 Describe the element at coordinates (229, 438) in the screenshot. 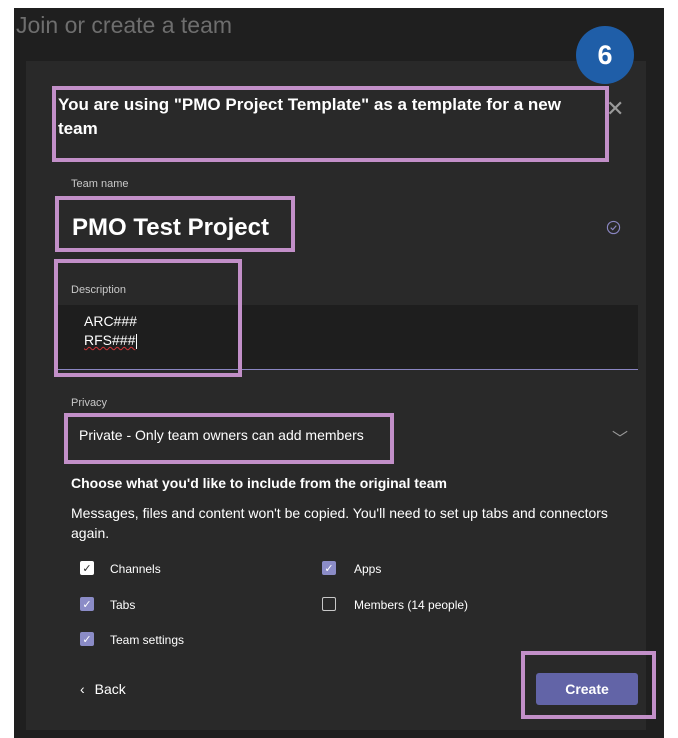

I see `highlight-privacy` at that location.